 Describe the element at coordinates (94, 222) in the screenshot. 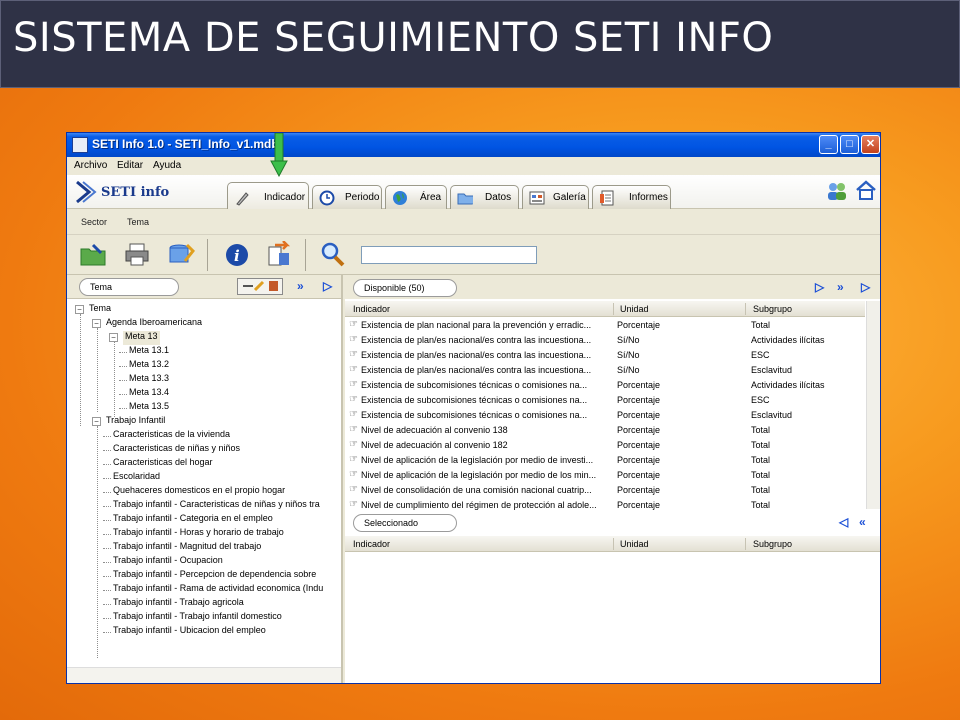

I see `subnav-sector: Sector` at that location.